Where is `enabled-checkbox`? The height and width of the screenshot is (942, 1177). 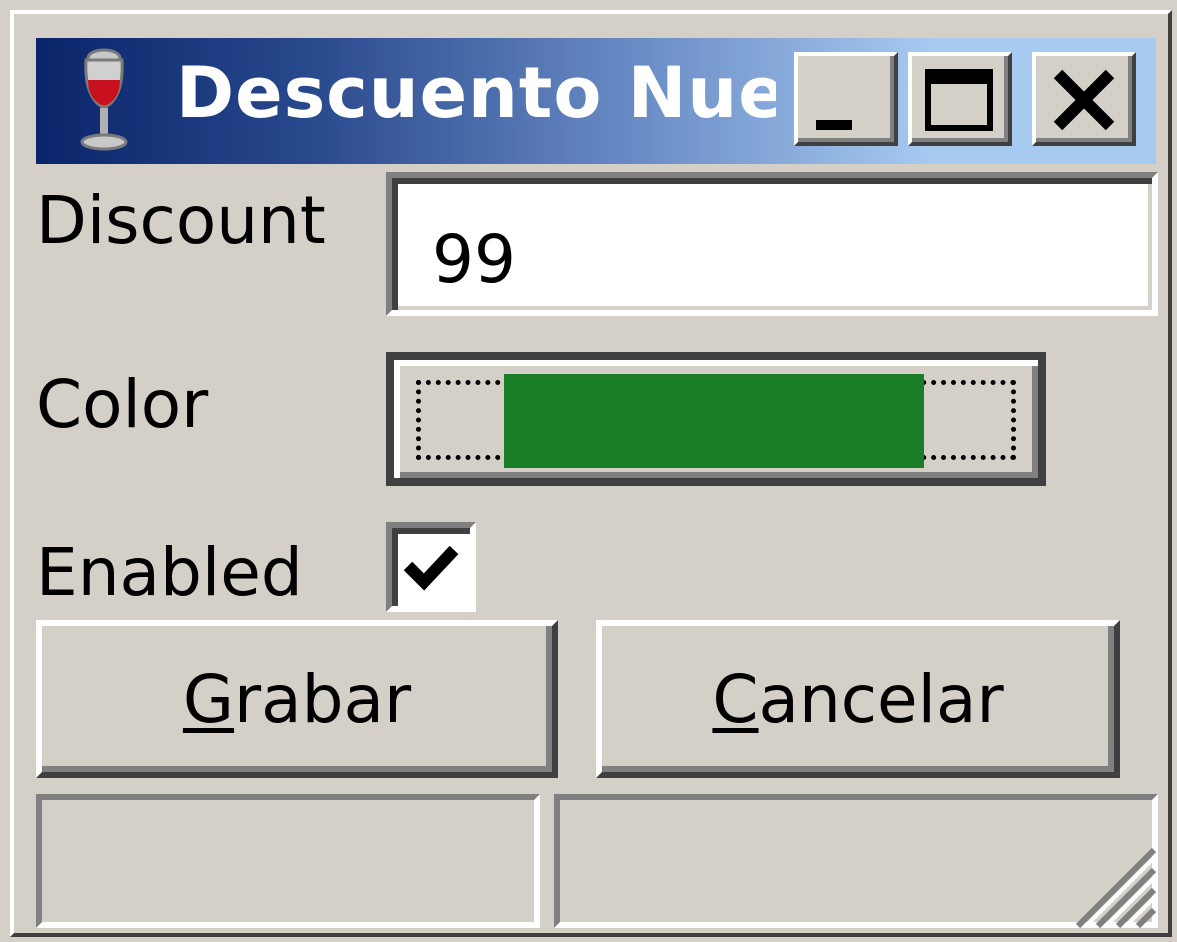
enabled-checkbox is located at coordinates (431, 567).